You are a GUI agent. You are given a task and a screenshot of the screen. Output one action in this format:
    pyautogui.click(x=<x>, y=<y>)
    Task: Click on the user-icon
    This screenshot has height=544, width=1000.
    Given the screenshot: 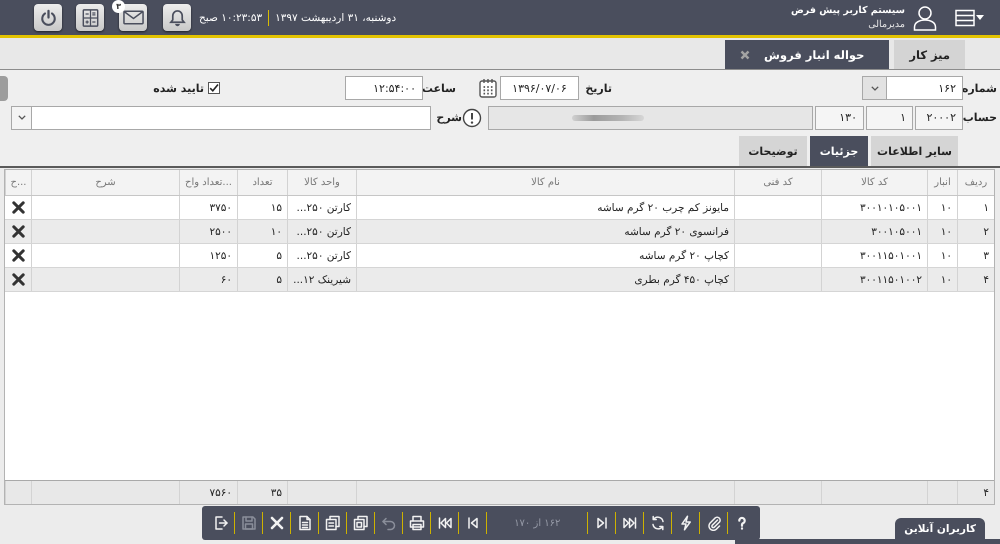 What is the action you would take?
    pyautogui.click(x=925, y=17)
    